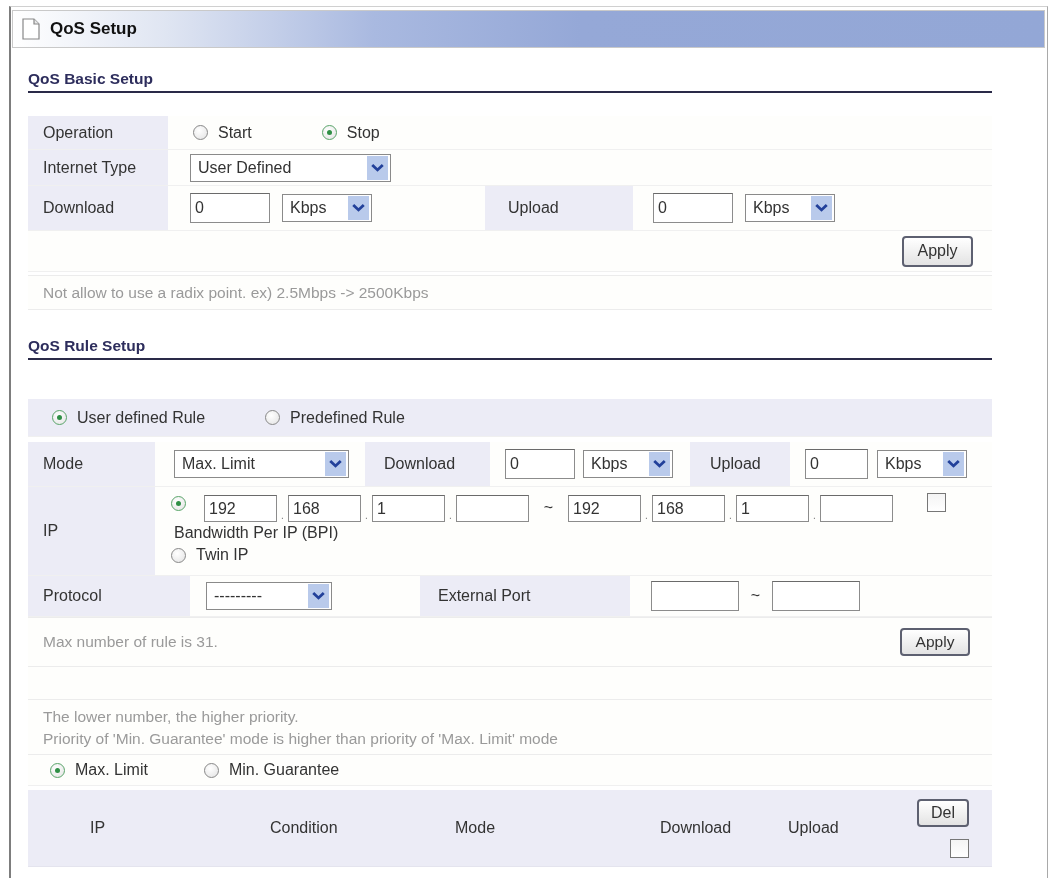 This screenshot has height=879, width=1059. Describe the element at coordinates (98, 167) in the screenshot. I see `label-cell: Internet Type` at that location.